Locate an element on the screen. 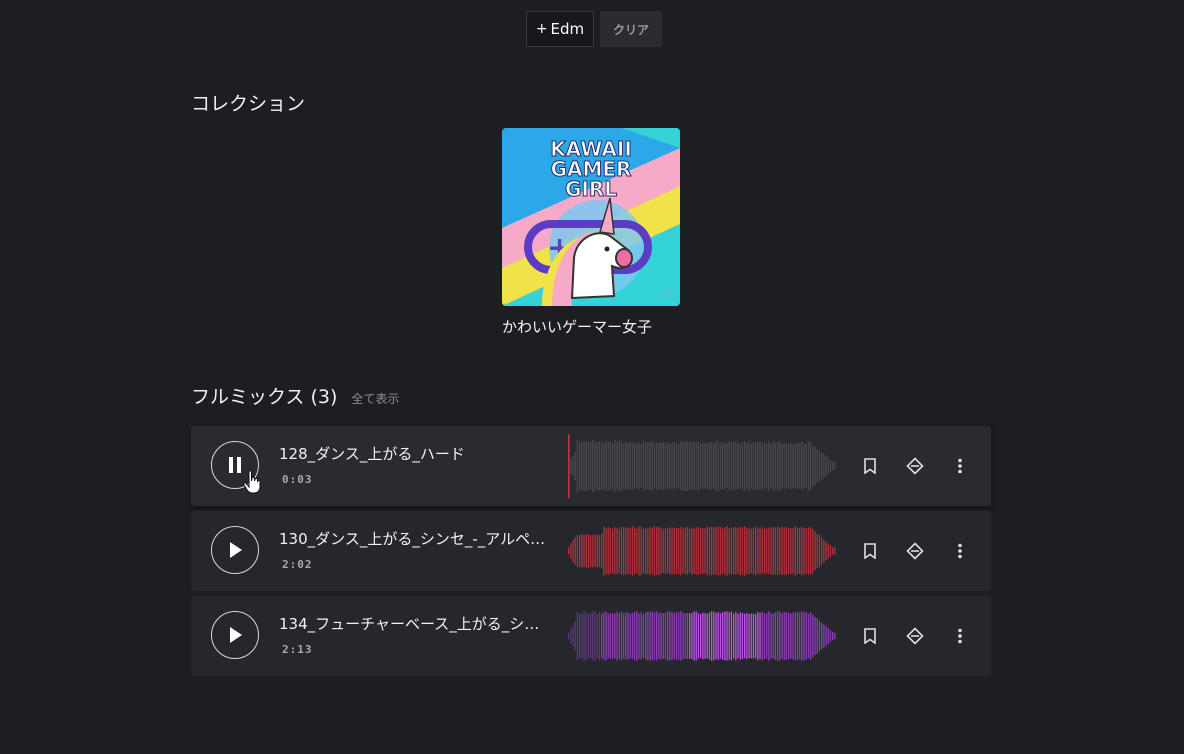 The image size is (1184, 754). bookmark-icon is located at coordinates (870, 636).